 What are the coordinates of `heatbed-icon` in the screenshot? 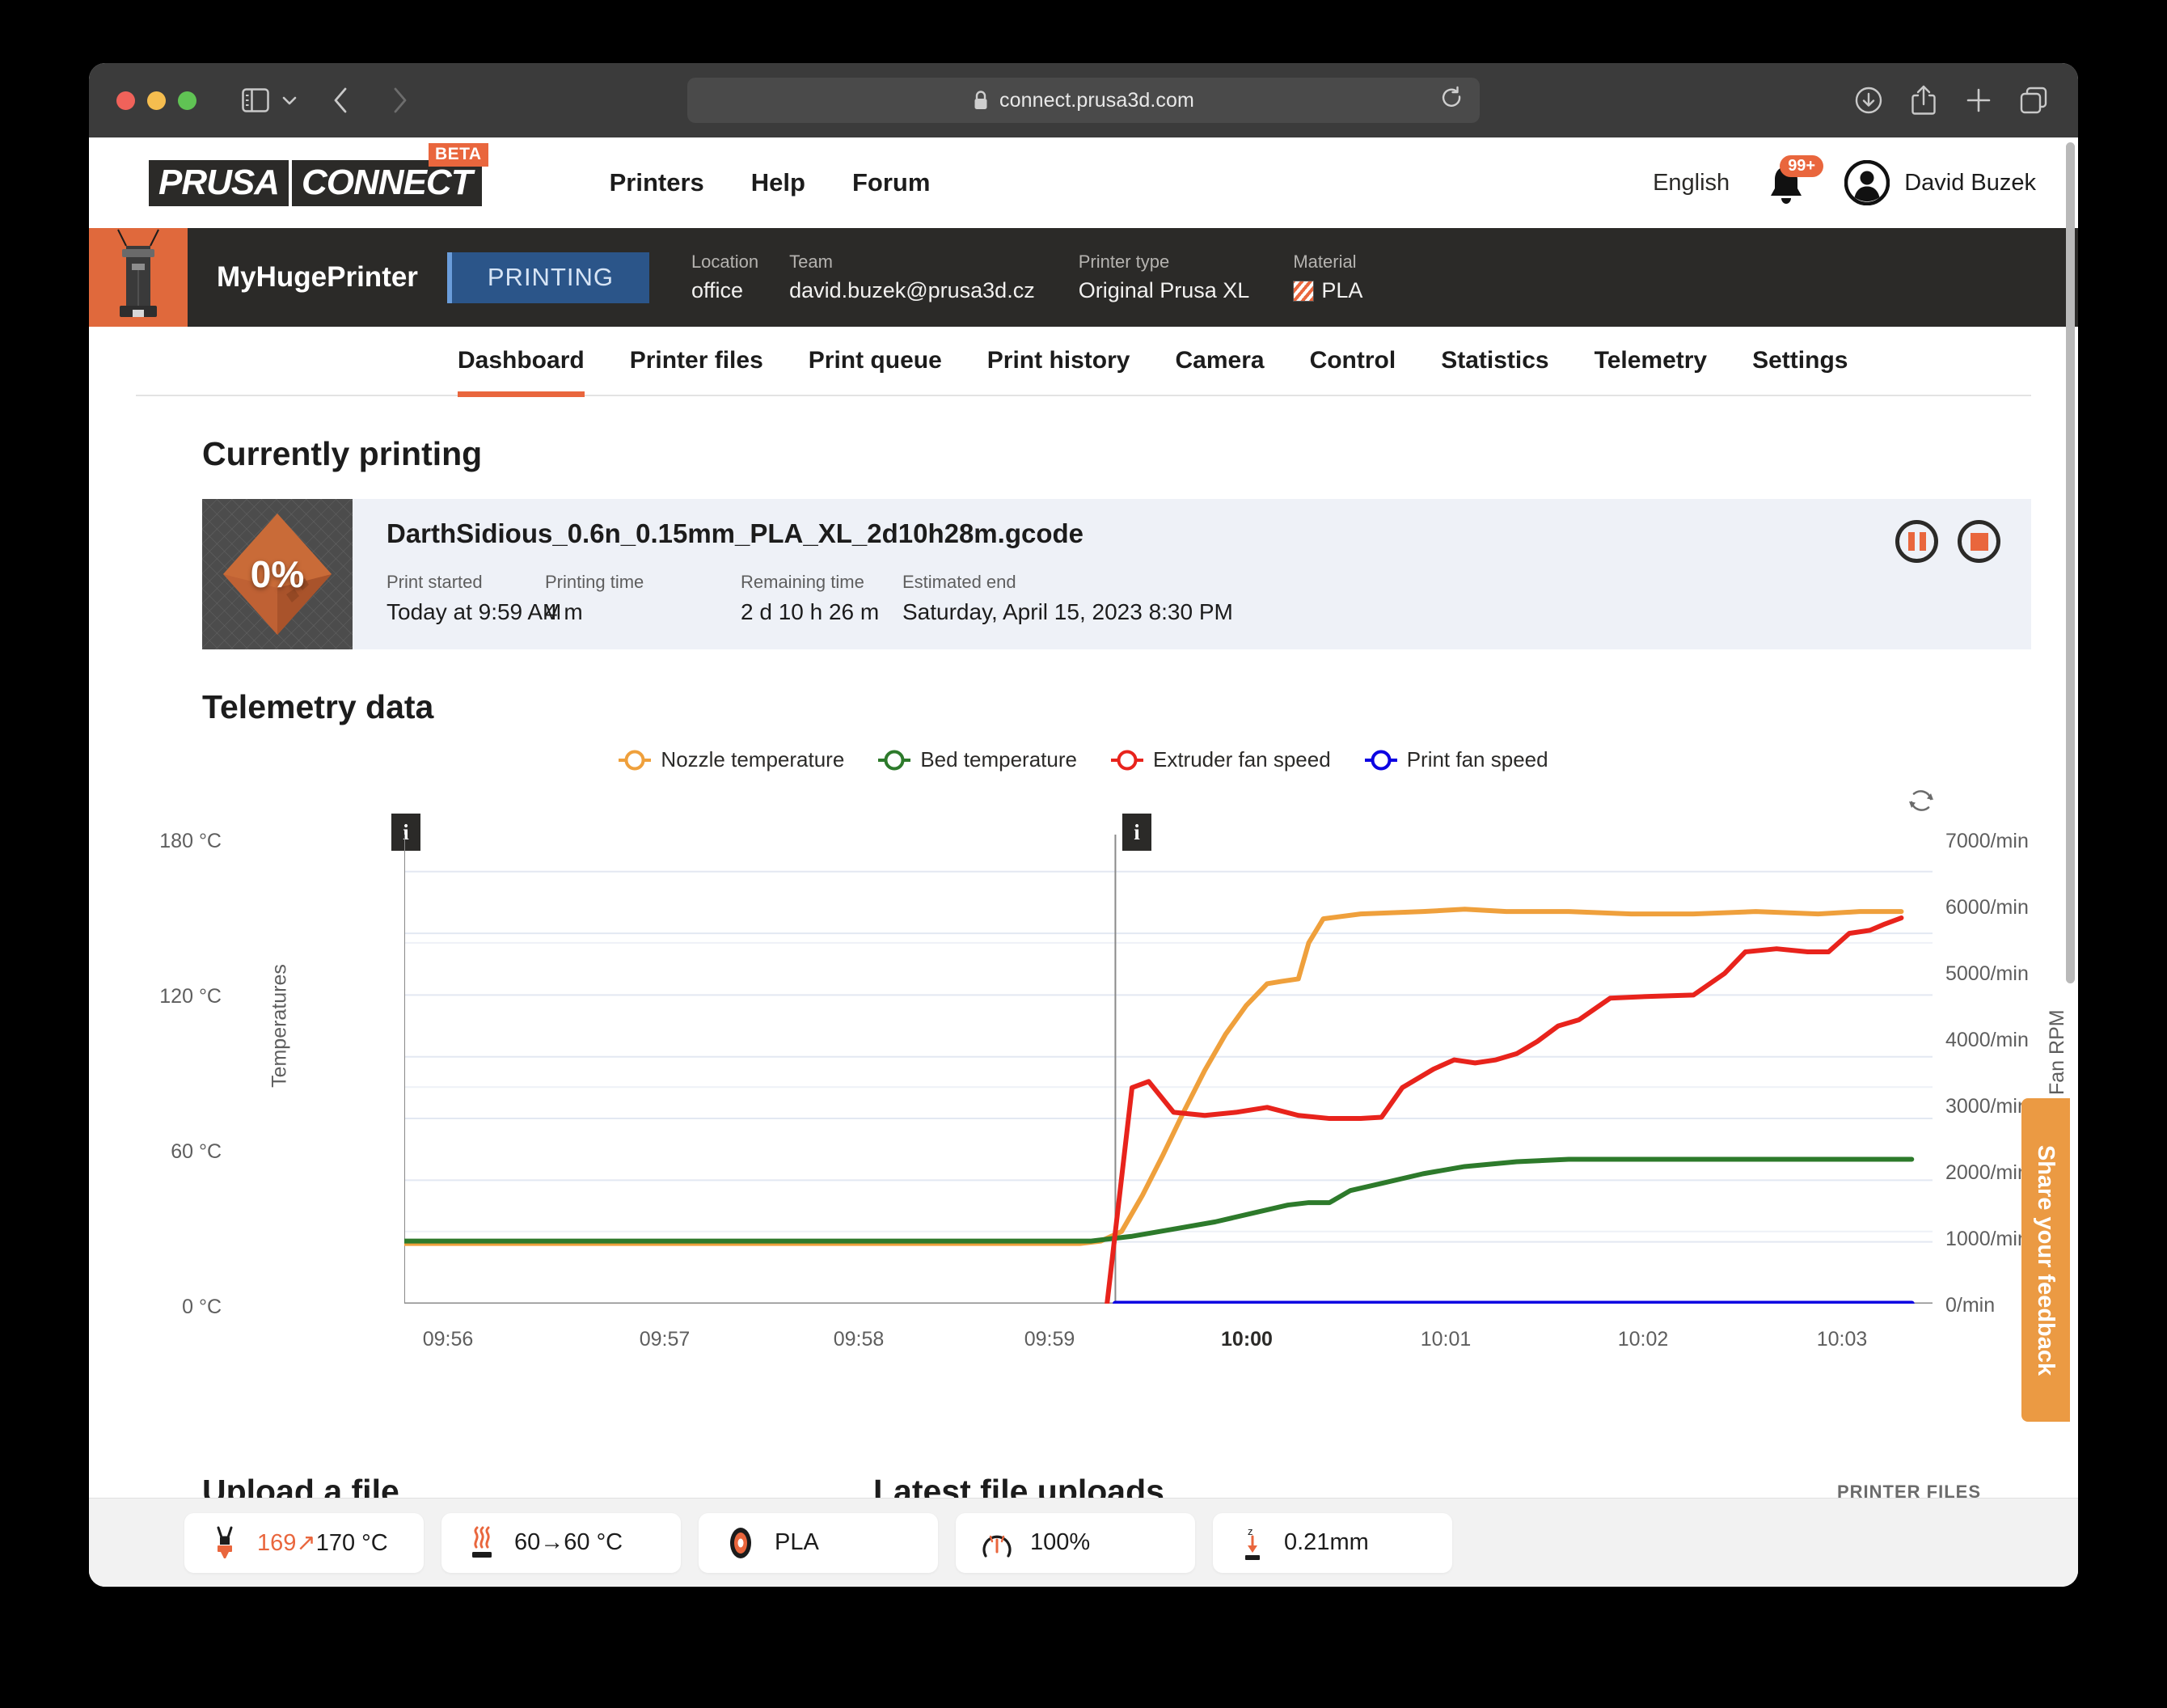 It's located at (482, 1542).